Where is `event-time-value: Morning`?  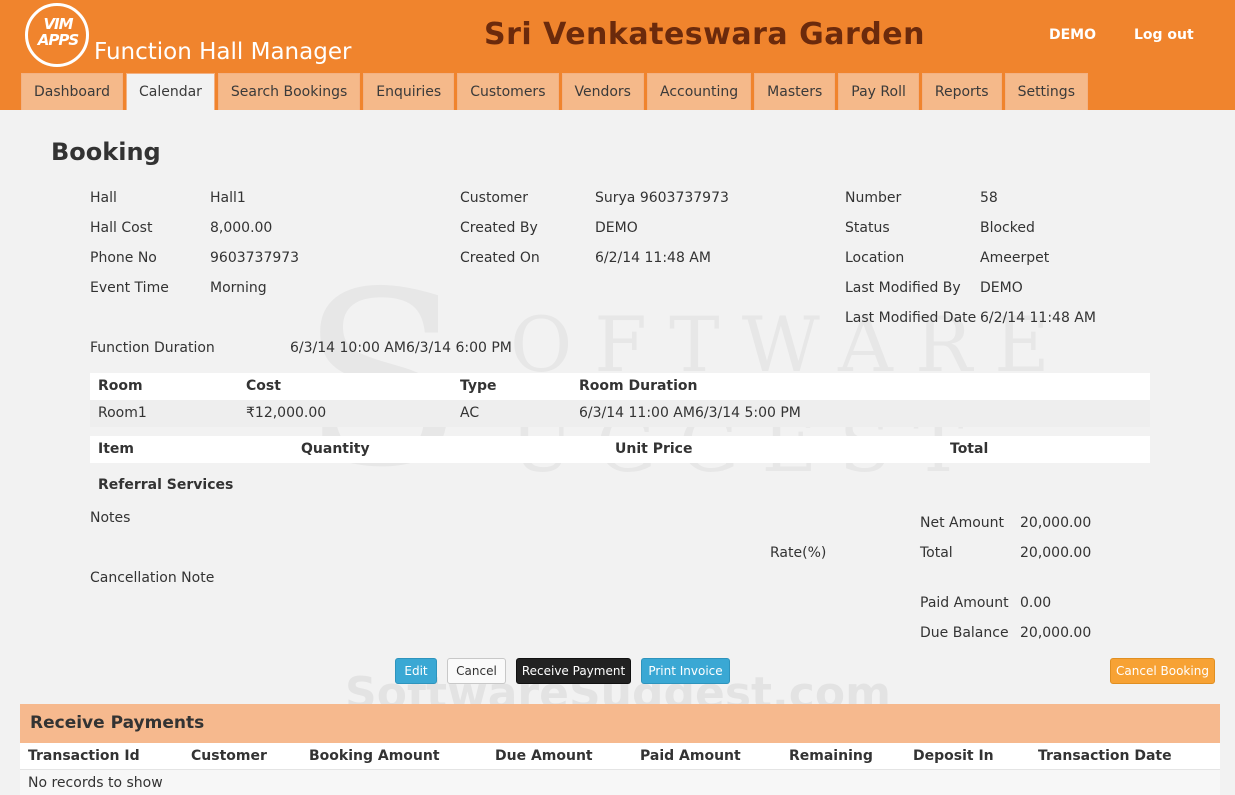 event-time-value: Morning is located at coordinates (238, 288).